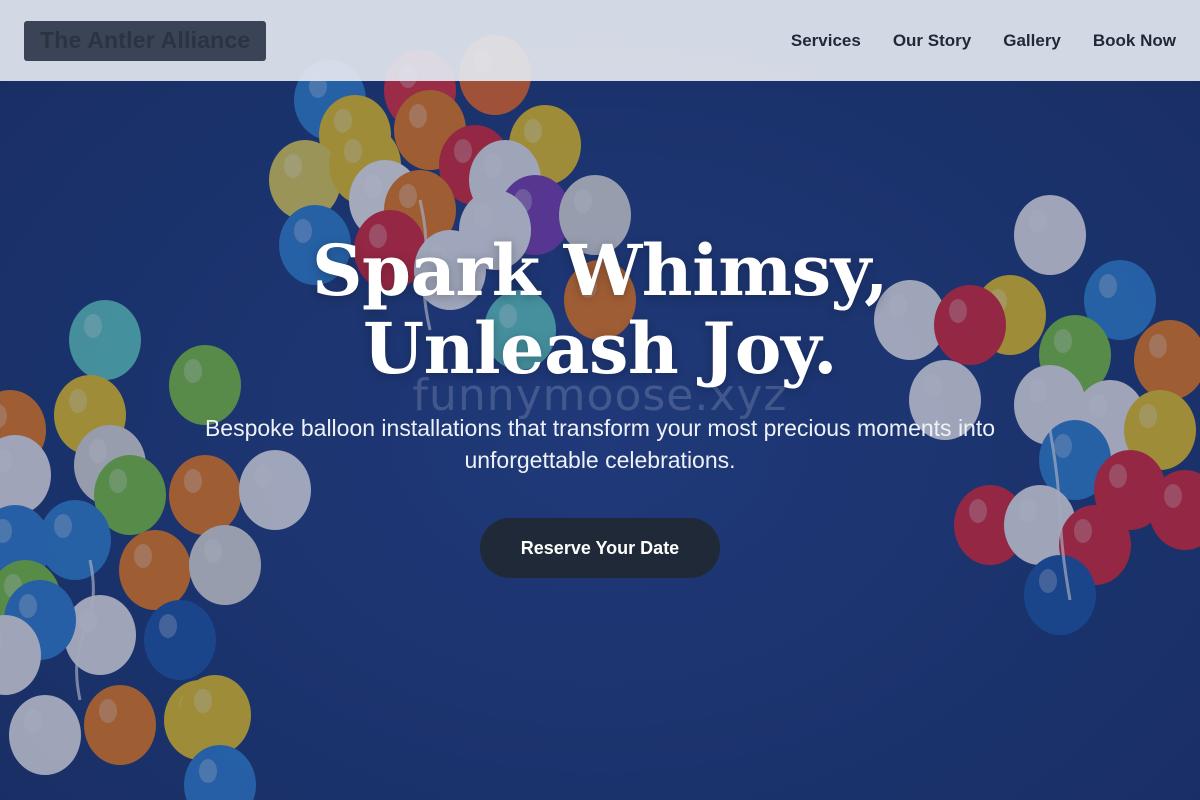  What do you see at coordinates (1134, 41) in the screenshot?
I see `nav-book-now: Book Now` at bounding box center [1134, 41].